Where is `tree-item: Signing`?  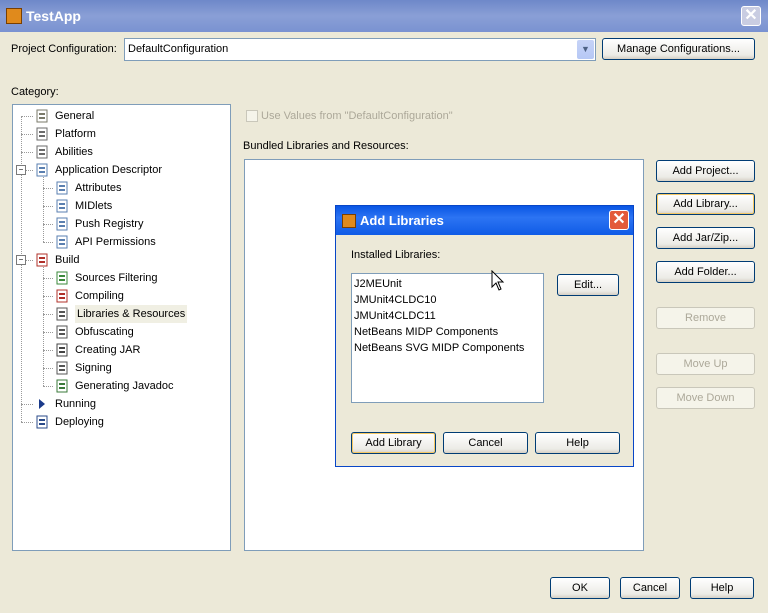
tree-item: Signing is located at coordinates (83, 368).